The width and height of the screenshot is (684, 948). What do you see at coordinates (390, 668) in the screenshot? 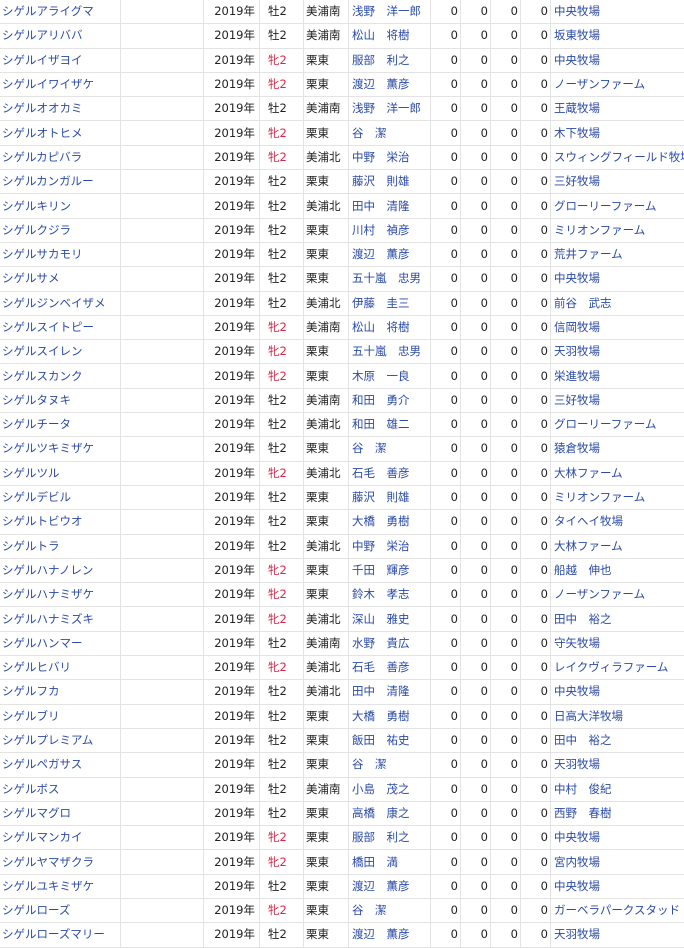
I see `trainer-link: 石毛 善彦` at bounding box center [390, 668].